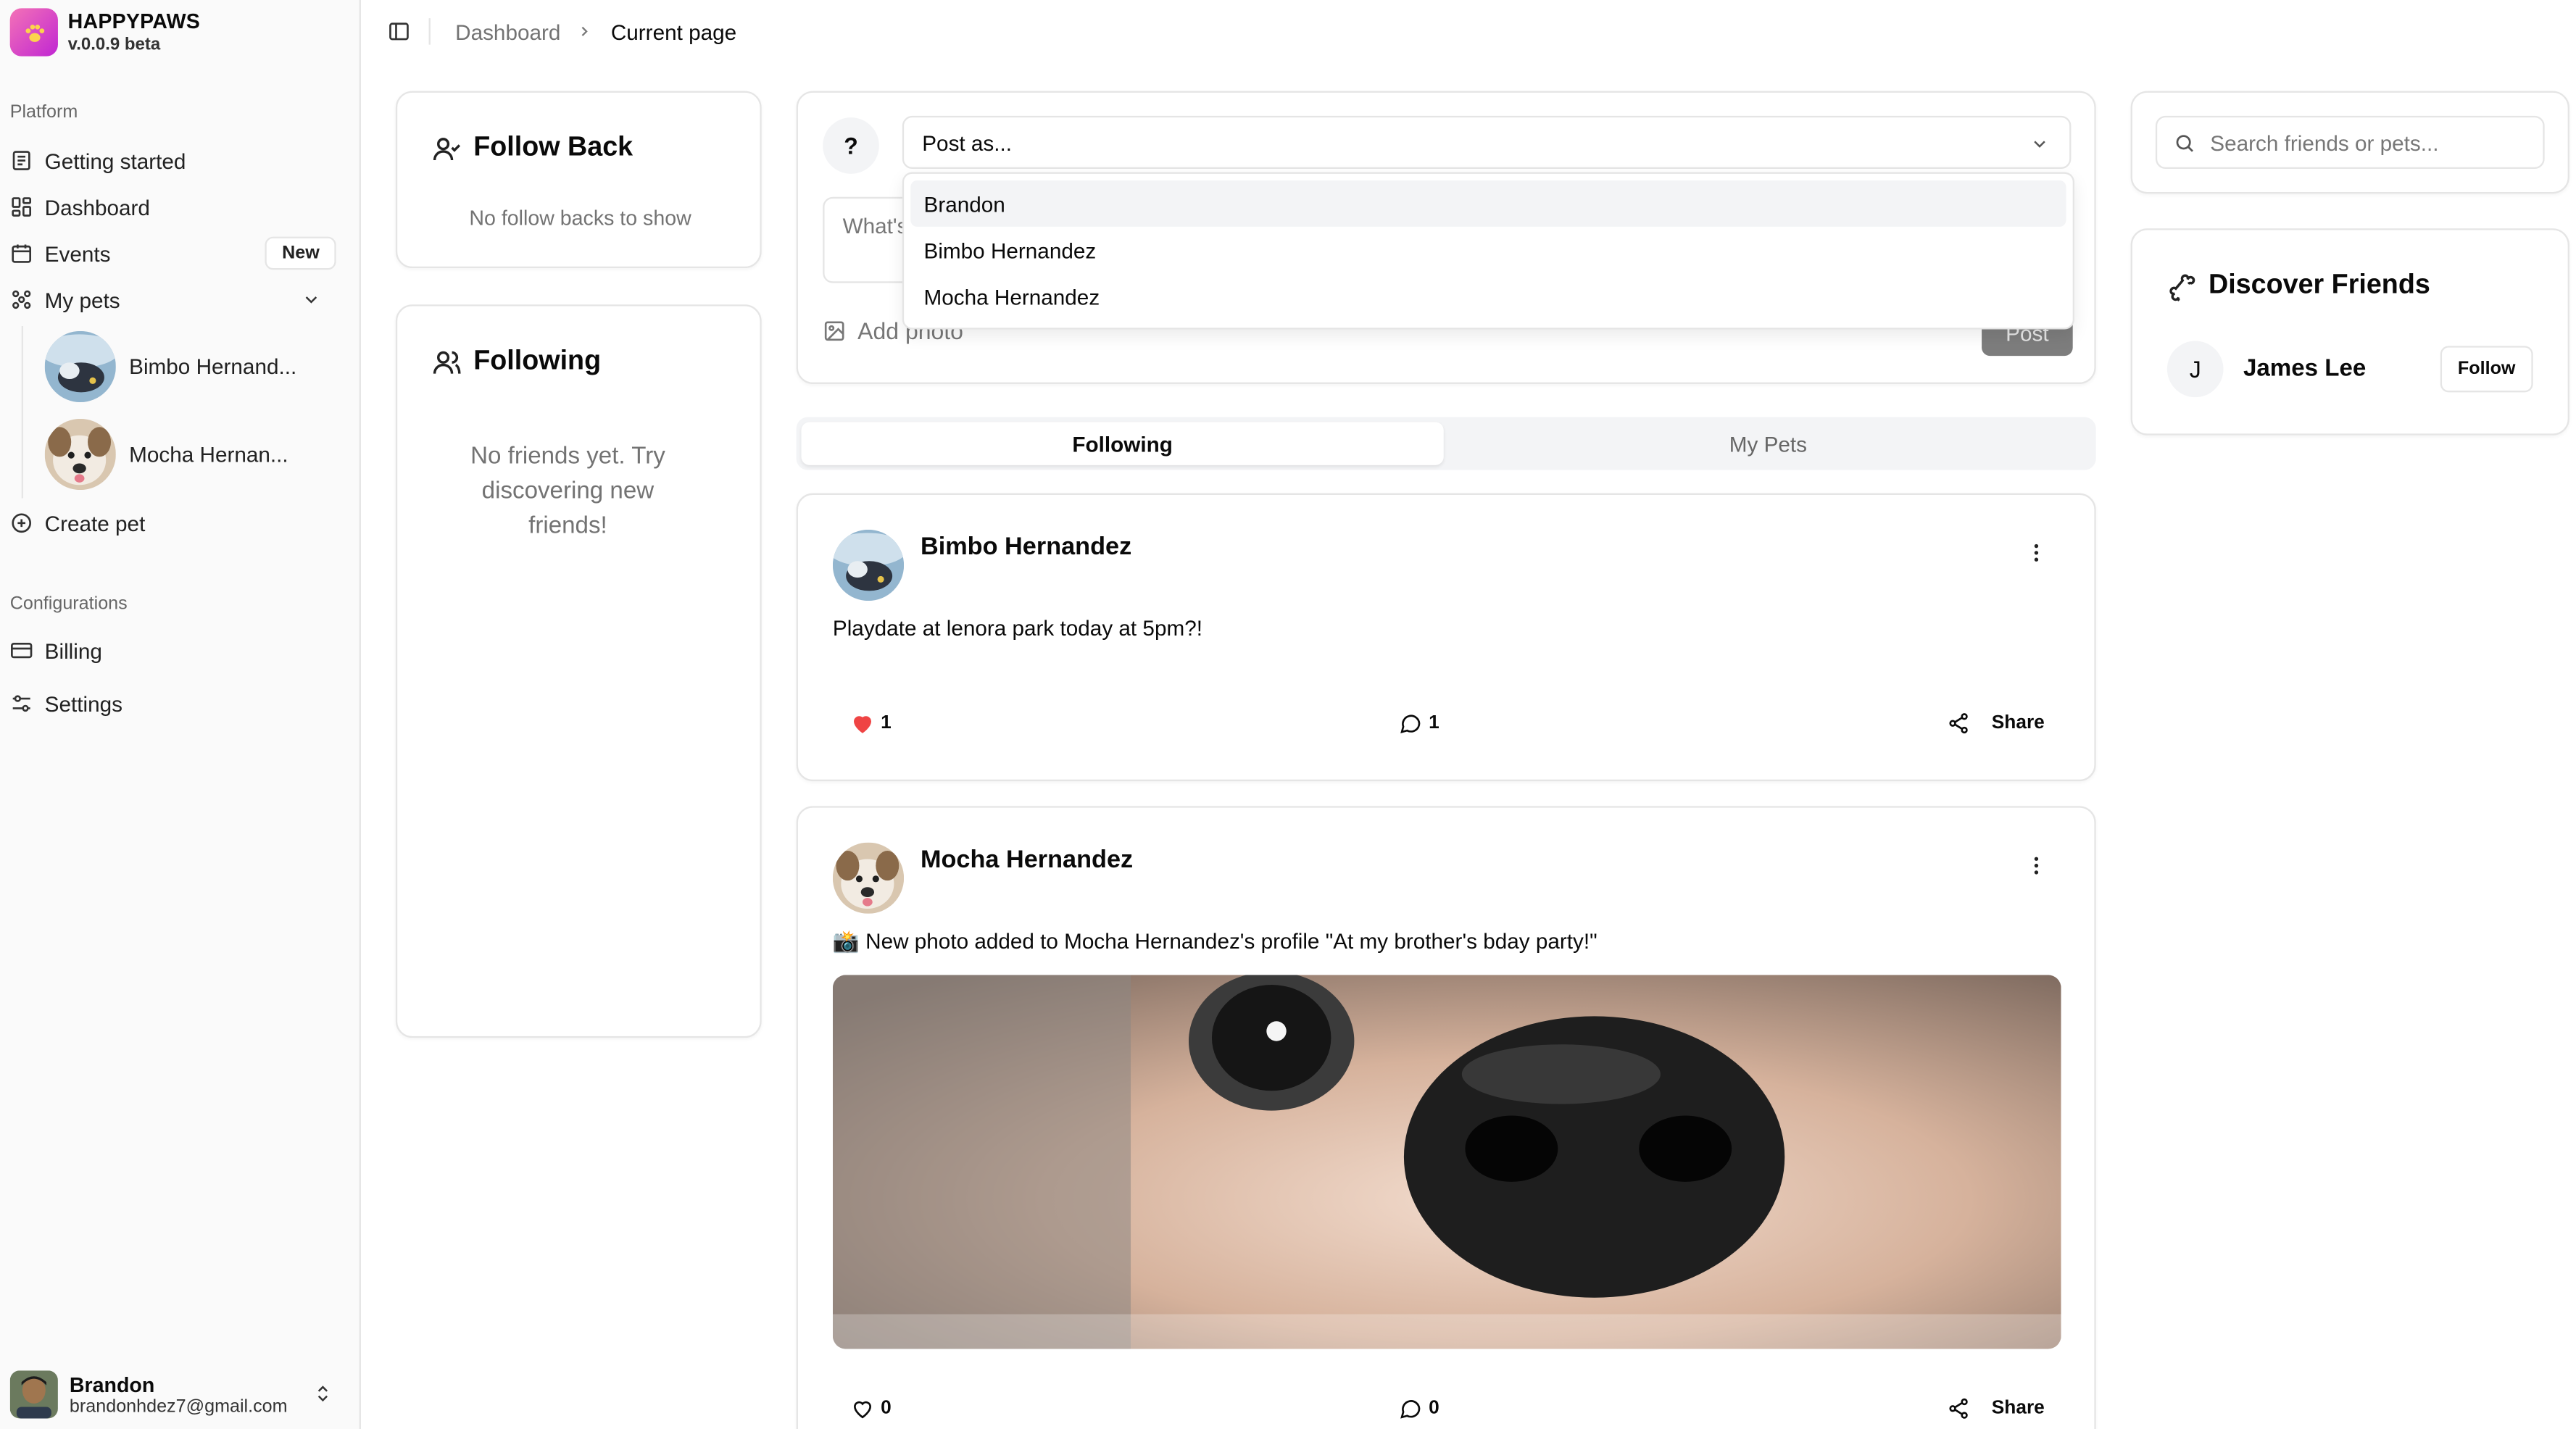 This screenshot has height=1429, width=2576. Describe the element at coordinates (2304, 370) in the screenshot. I see `friend-name: James Lee` at that location.